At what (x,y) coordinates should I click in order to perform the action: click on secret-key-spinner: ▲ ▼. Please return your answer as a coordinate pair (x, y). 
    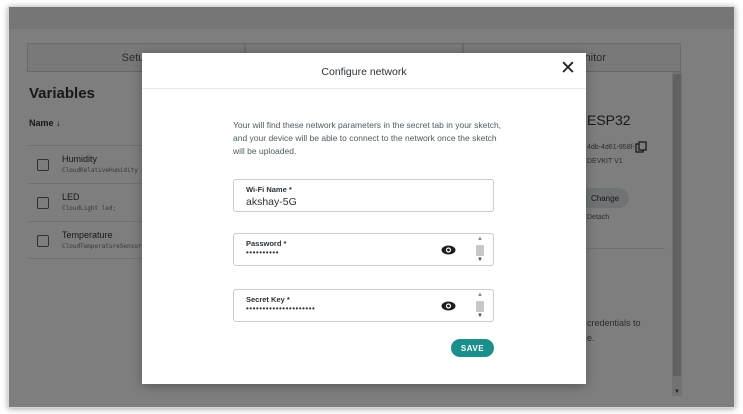
    Looking at the image, I should click on (480, 306).